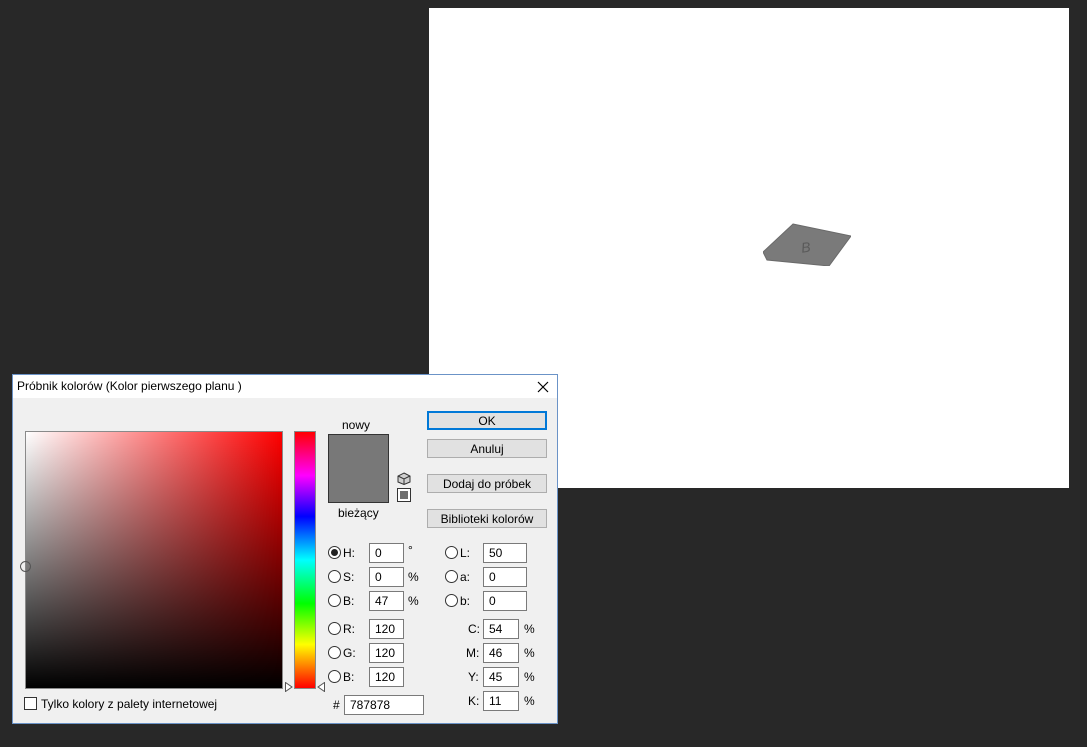 The height and width of the screenshot is (747, 1087). Describe the element at coordinates (349, 677) in the screenshot. I see `blue-label: B:` at that location.